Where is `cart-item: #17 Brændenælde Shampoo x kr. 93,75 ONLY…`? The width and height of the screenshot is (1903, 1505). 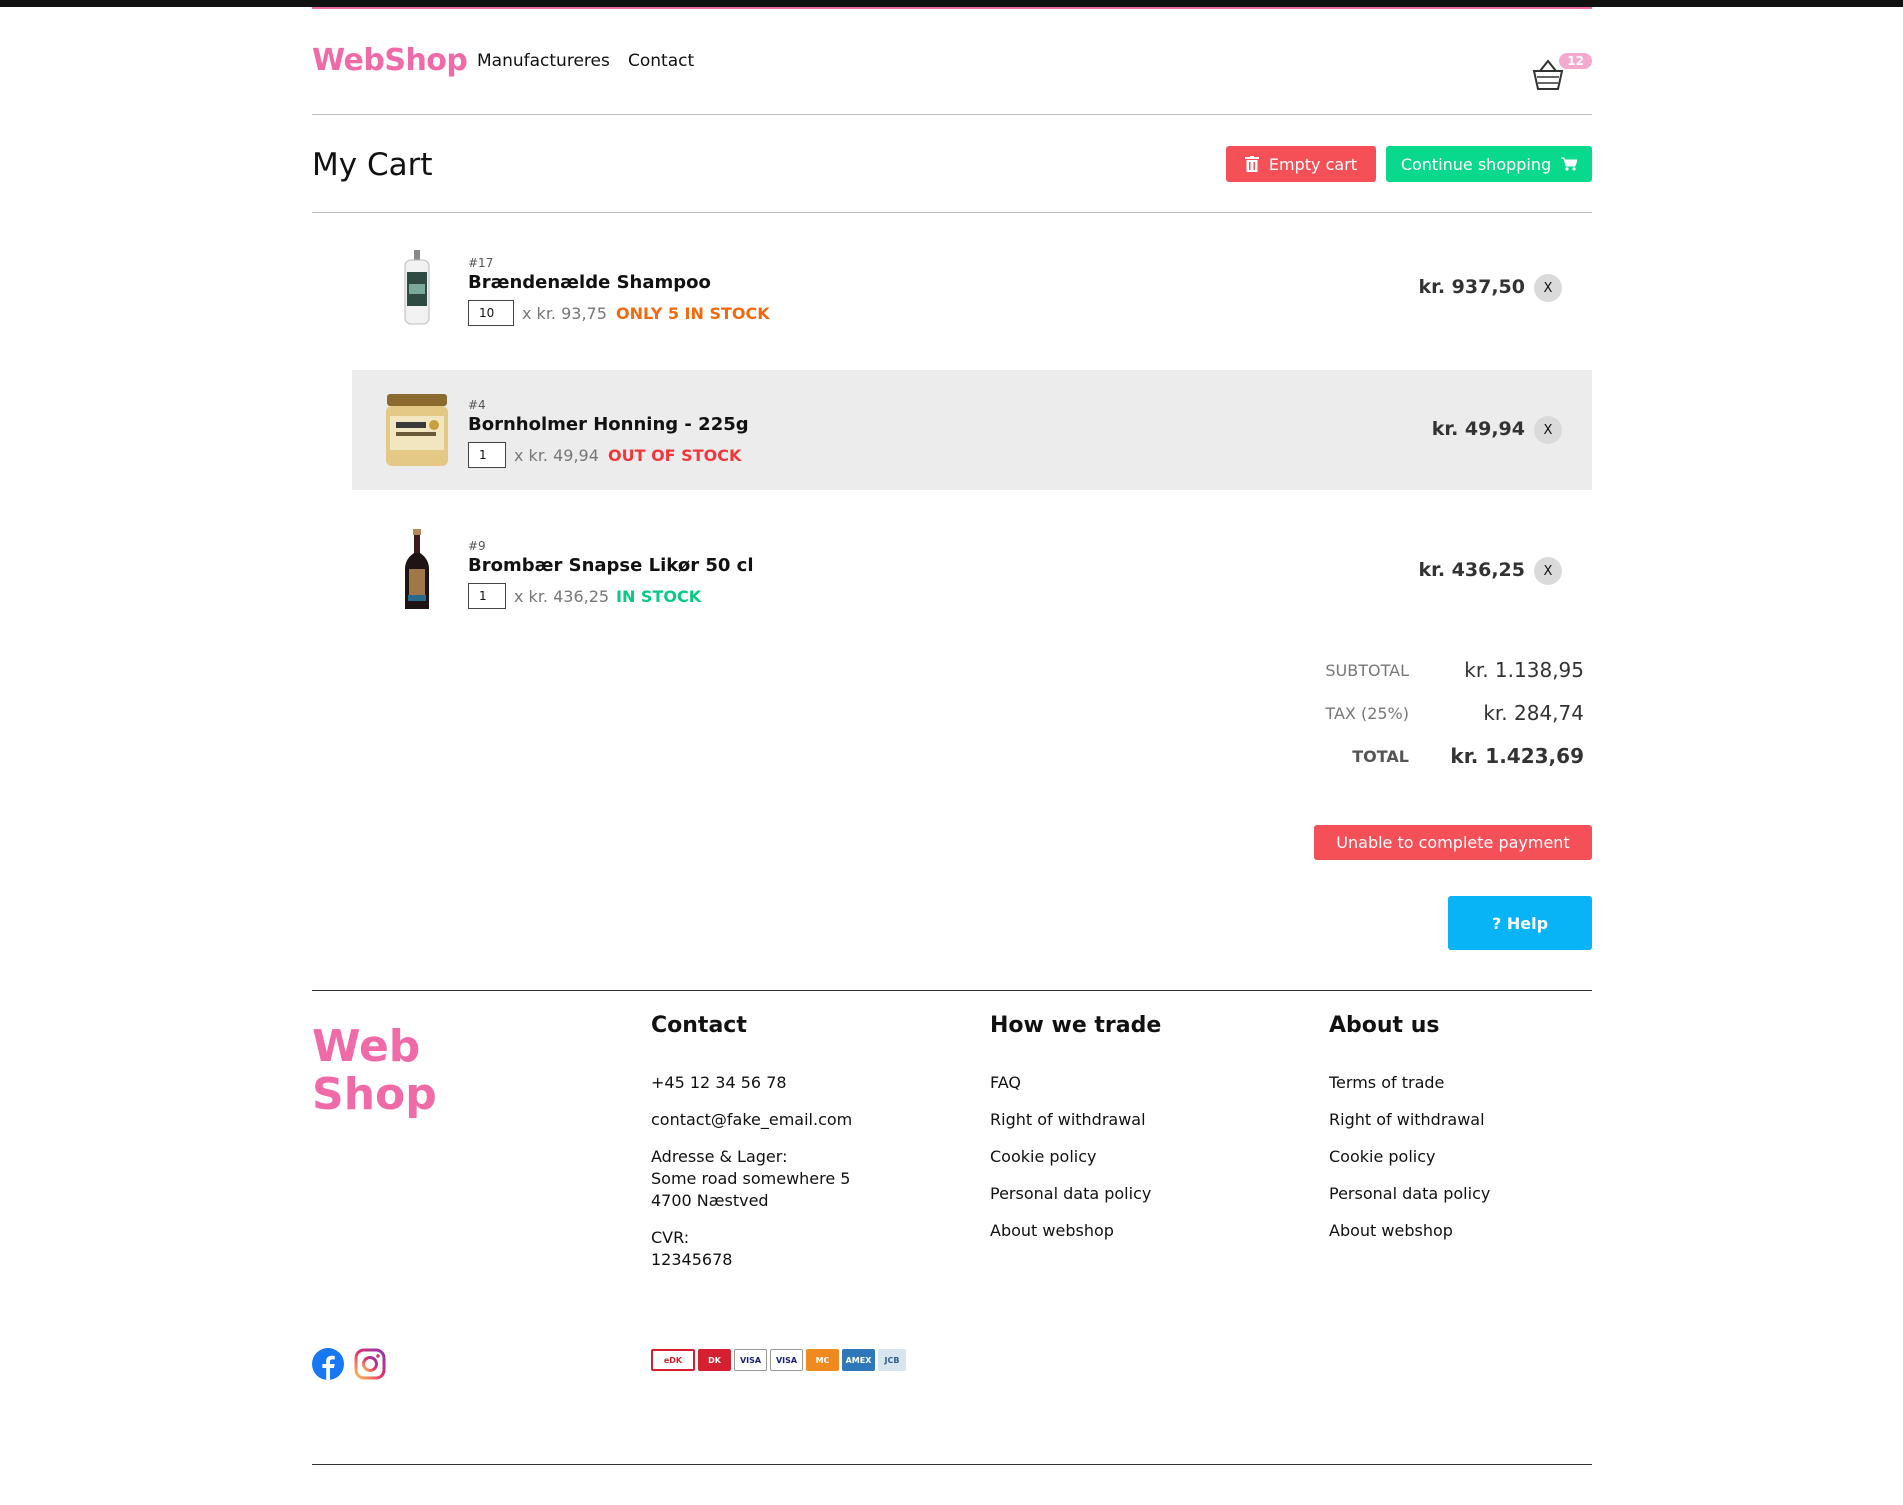 cart-item: #17 Brændenælde Shampoo x kr. 93,75 ONLY… is located at coordinates (972, 288).